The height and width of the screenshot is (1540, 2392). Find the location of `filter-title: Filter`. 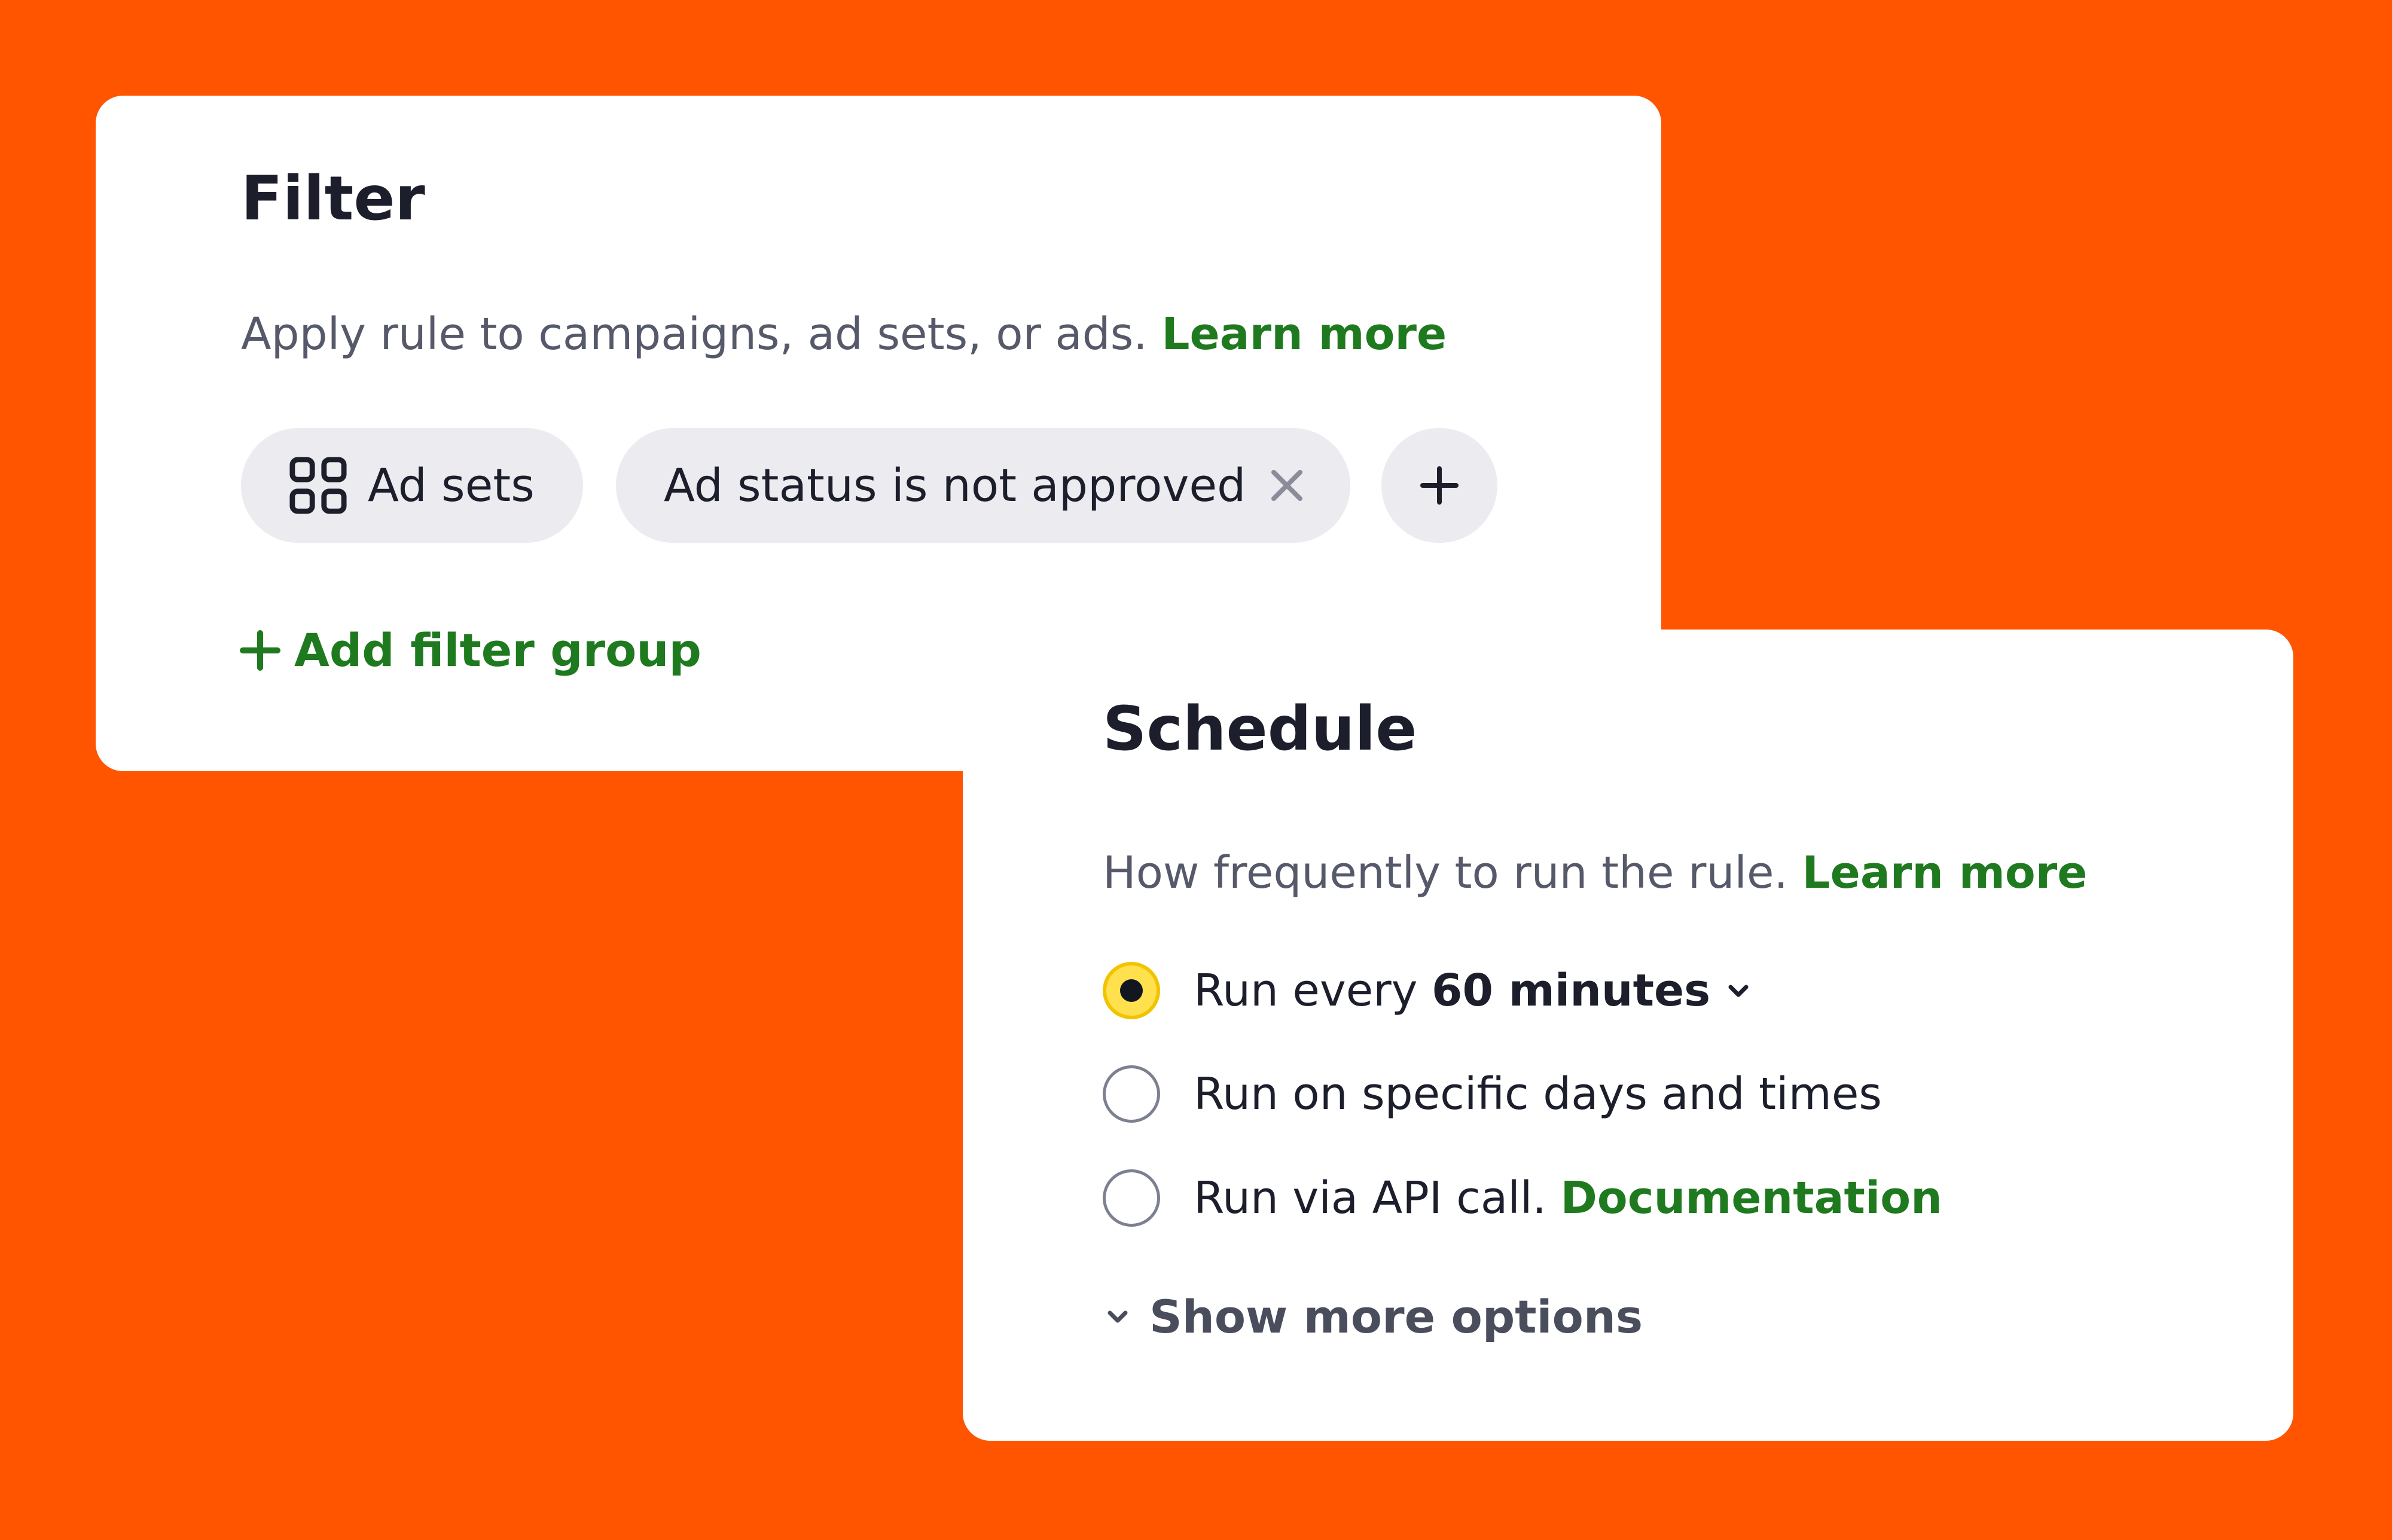

filter-title: Filter is located at coordinates (333, 198).